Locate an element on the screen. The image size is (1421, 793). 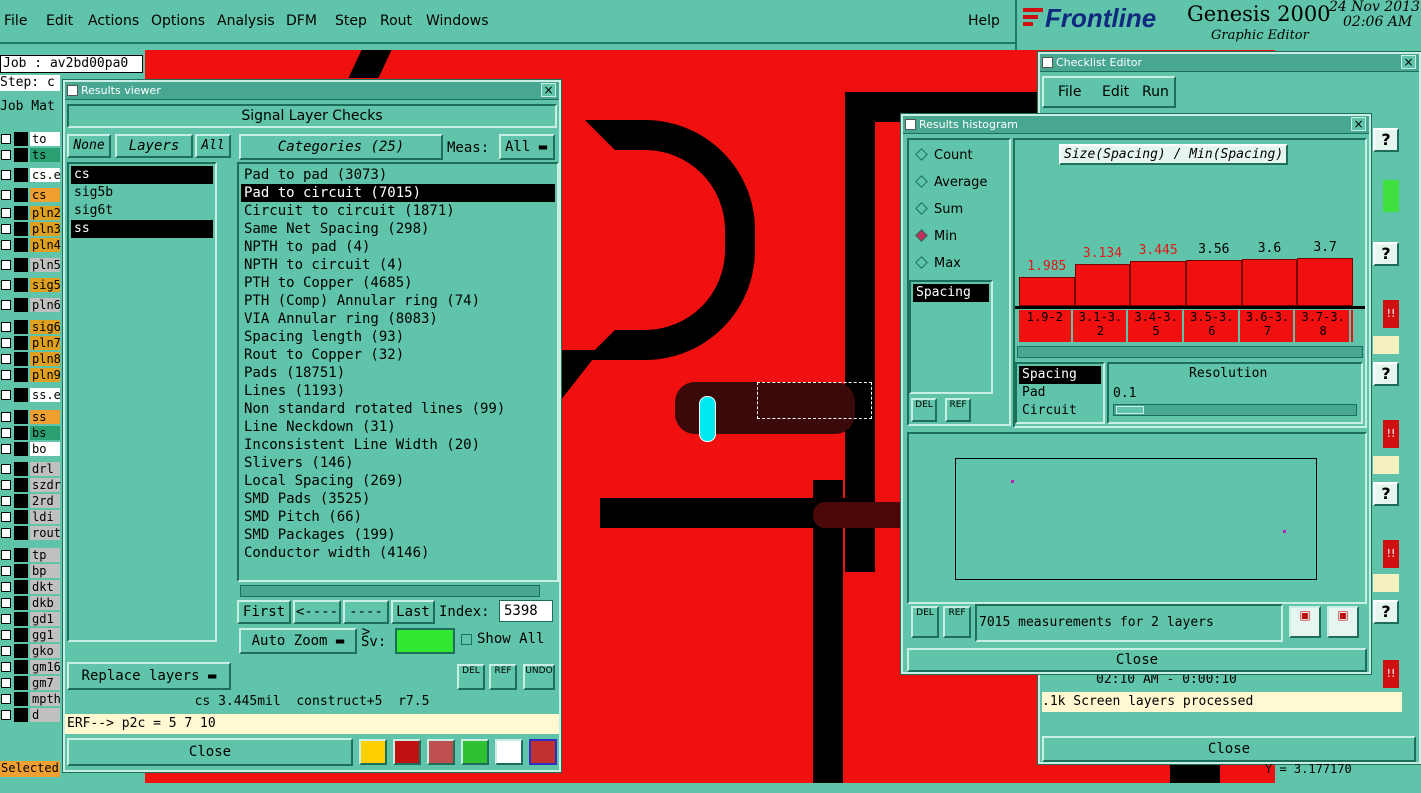
histogram-icon is located at coordinates (543, 752).